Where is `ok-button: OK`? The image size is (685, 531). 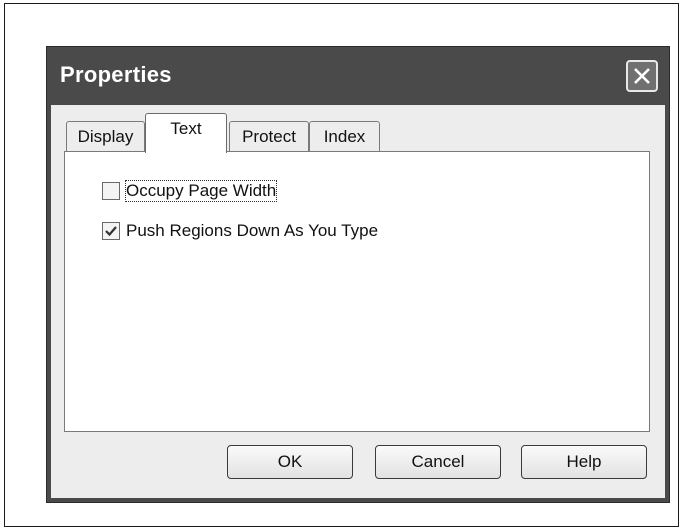
ok-button: OK is located at coordinates (290, 462).